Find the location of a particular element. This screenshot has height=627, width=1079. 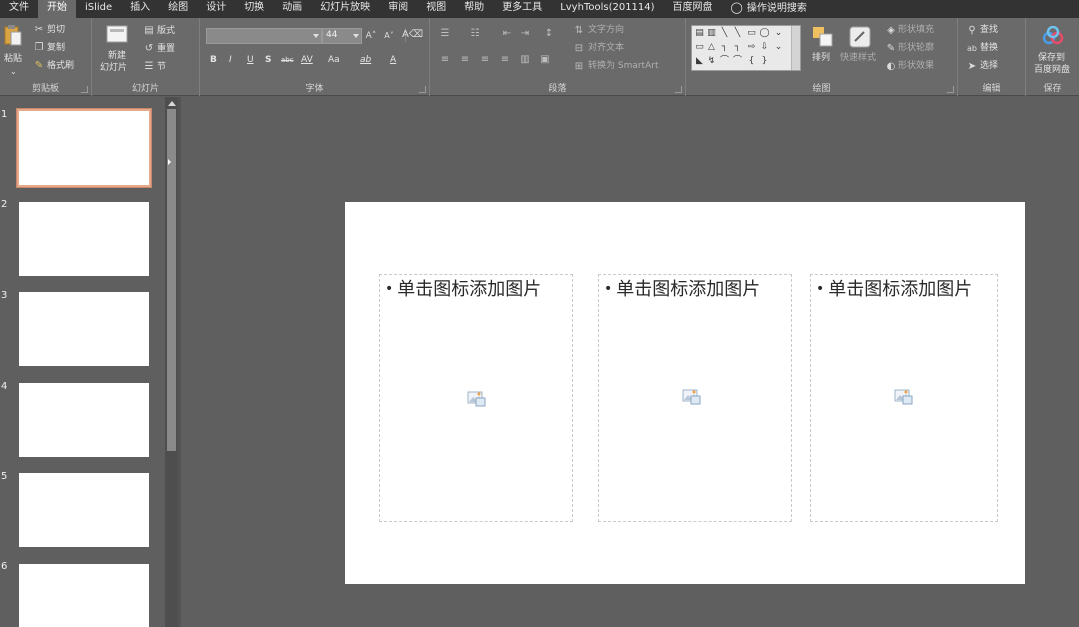

shape-effects-button: 形状效果 is located at coordinates (916, 66).